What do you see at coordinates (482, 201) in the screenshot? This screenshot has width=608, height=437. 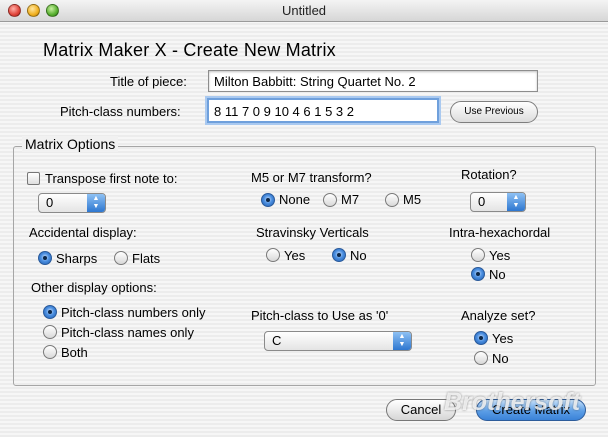 I see `rotation-value: 0` at bounding box center [482, 201].